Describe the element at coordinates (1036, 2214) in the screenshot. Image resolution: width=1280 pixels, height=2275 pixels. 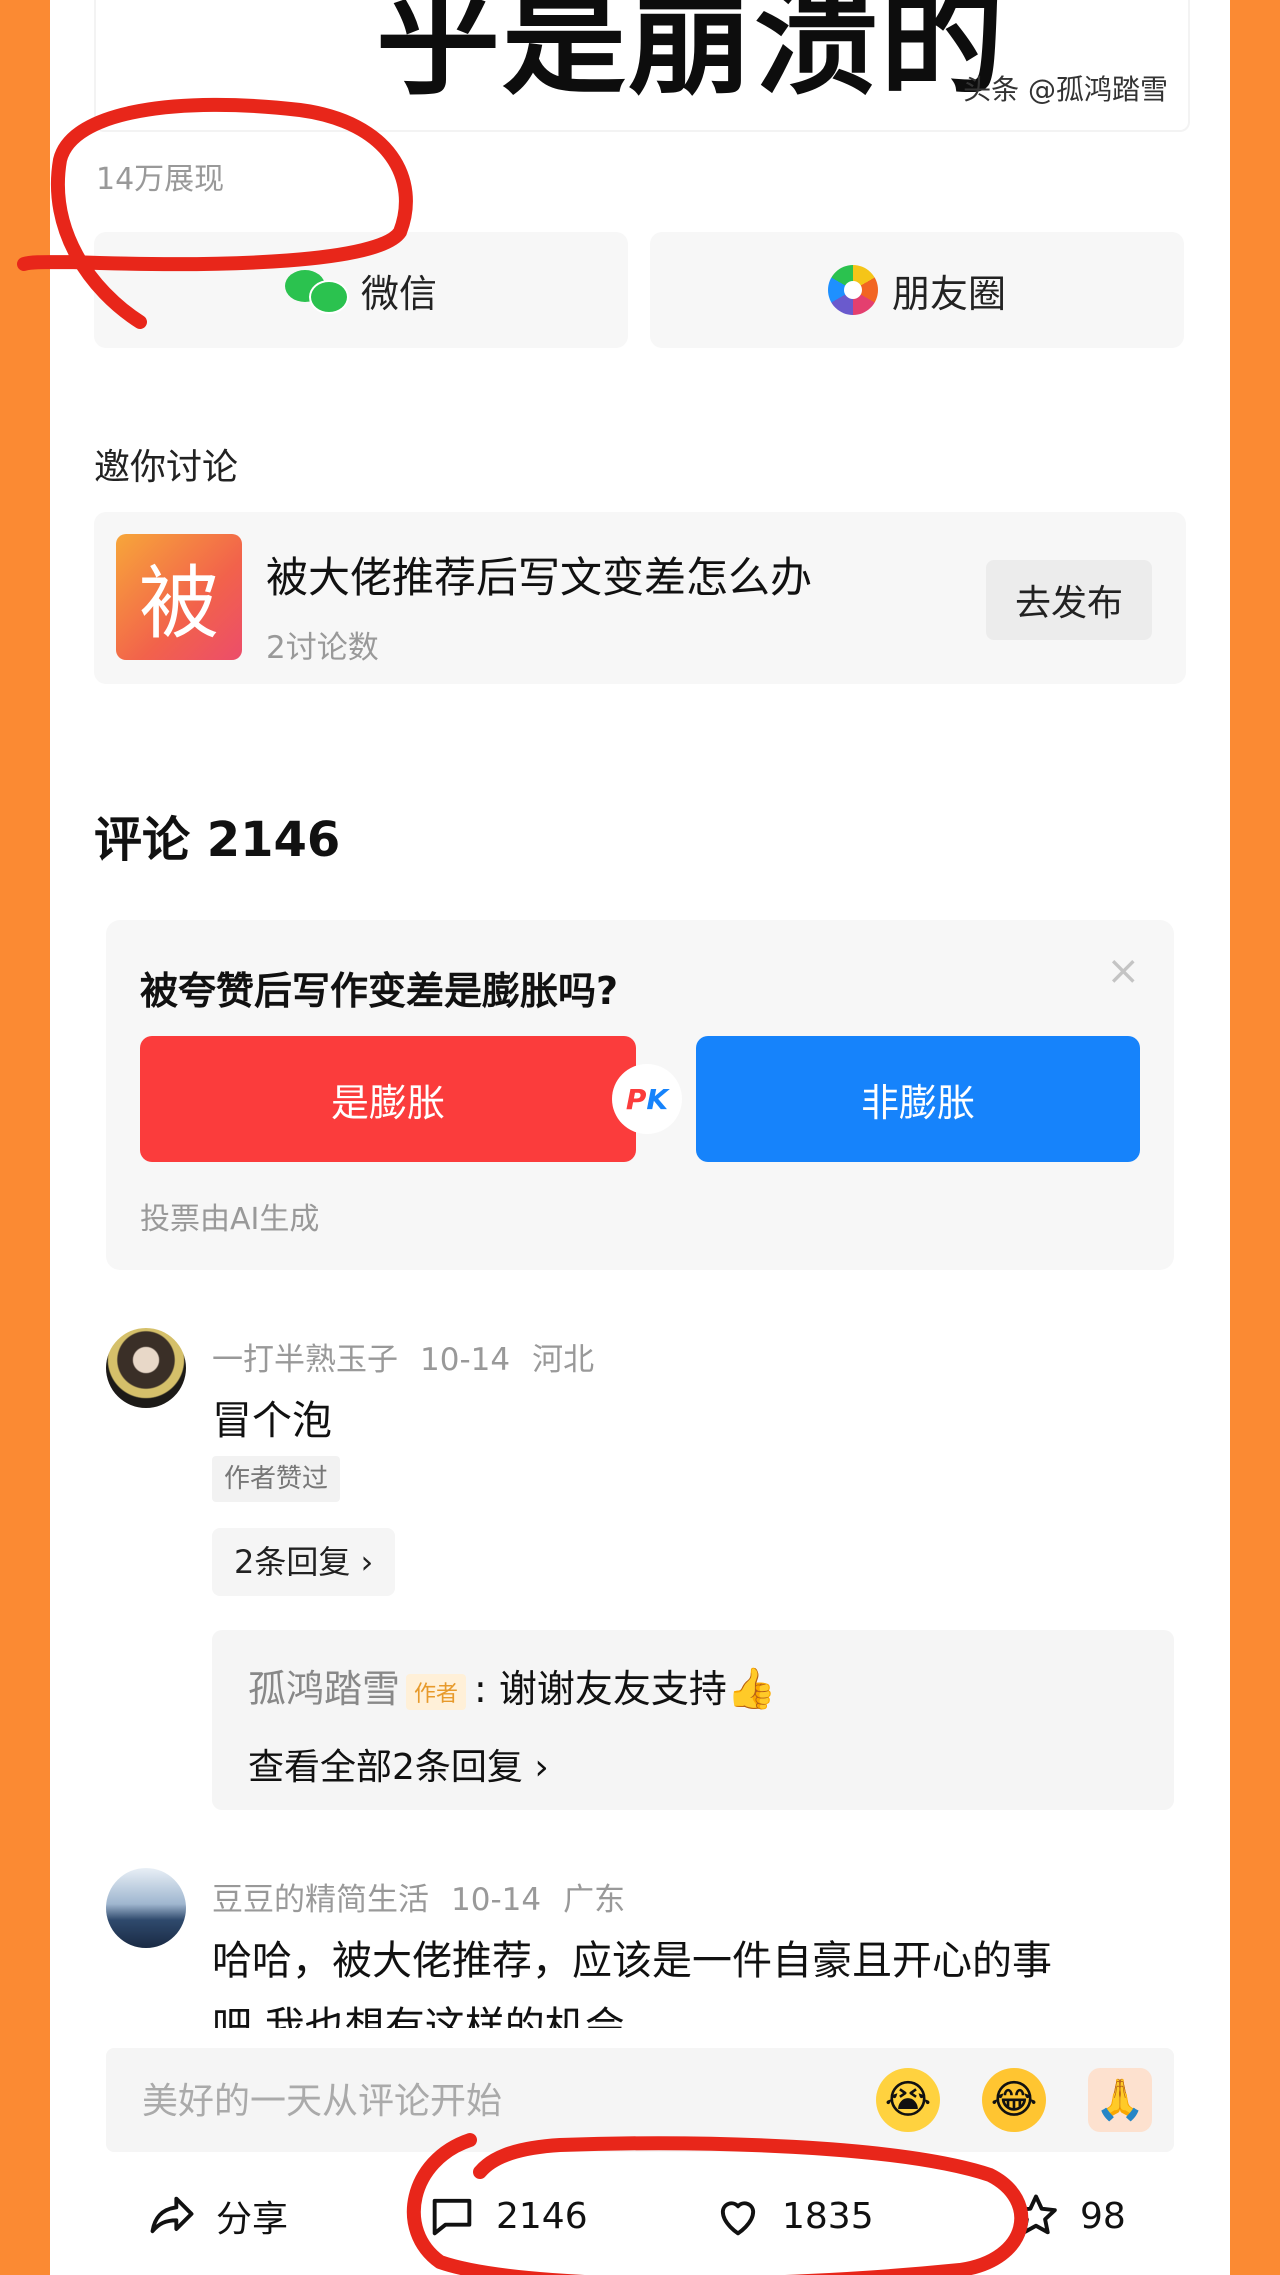
I see `star-icon` at that location.